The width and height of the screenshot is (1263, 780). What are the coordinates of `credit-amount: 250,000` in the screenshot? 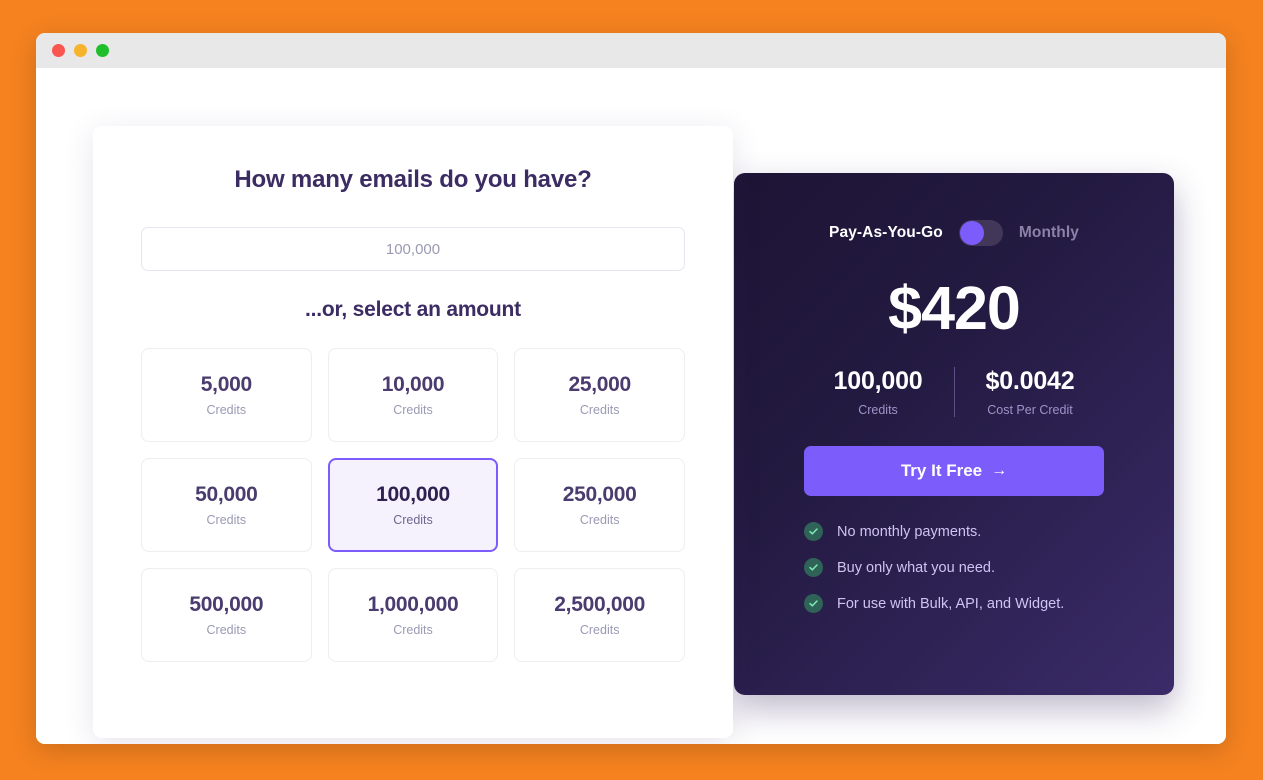 It's located at (599, 494).